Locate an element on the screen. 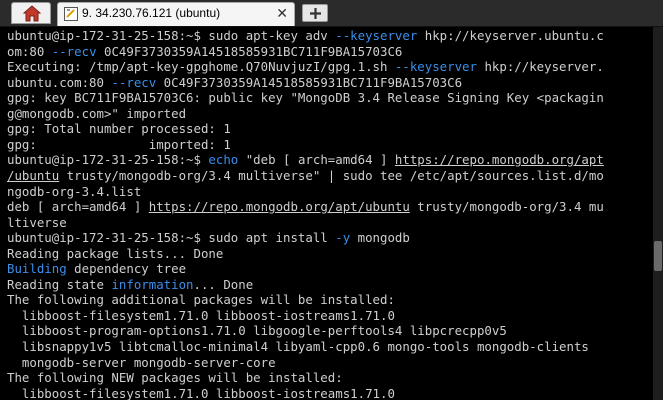  home-icon is located at coordinates (32, 13).